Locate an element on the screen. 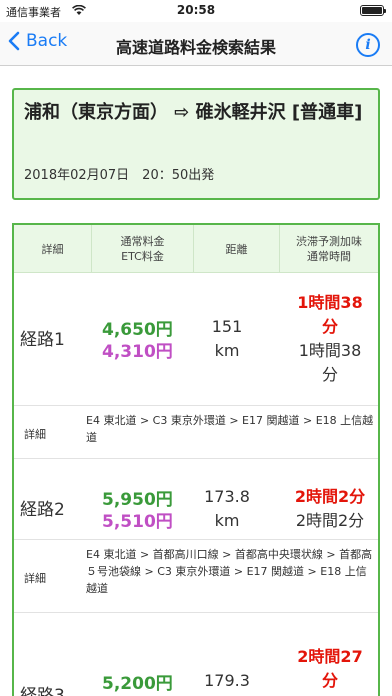 The image size is (392, 696). route-name: 経路2 is located at coordinates (42, 510).